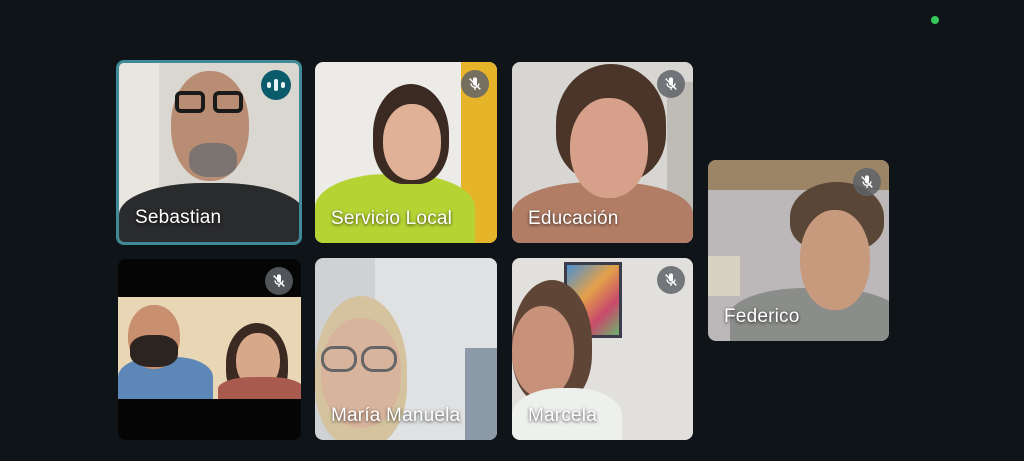 The image size is (1024, 461). I want to click on participant-name: María Manuela, so click(396, 415).